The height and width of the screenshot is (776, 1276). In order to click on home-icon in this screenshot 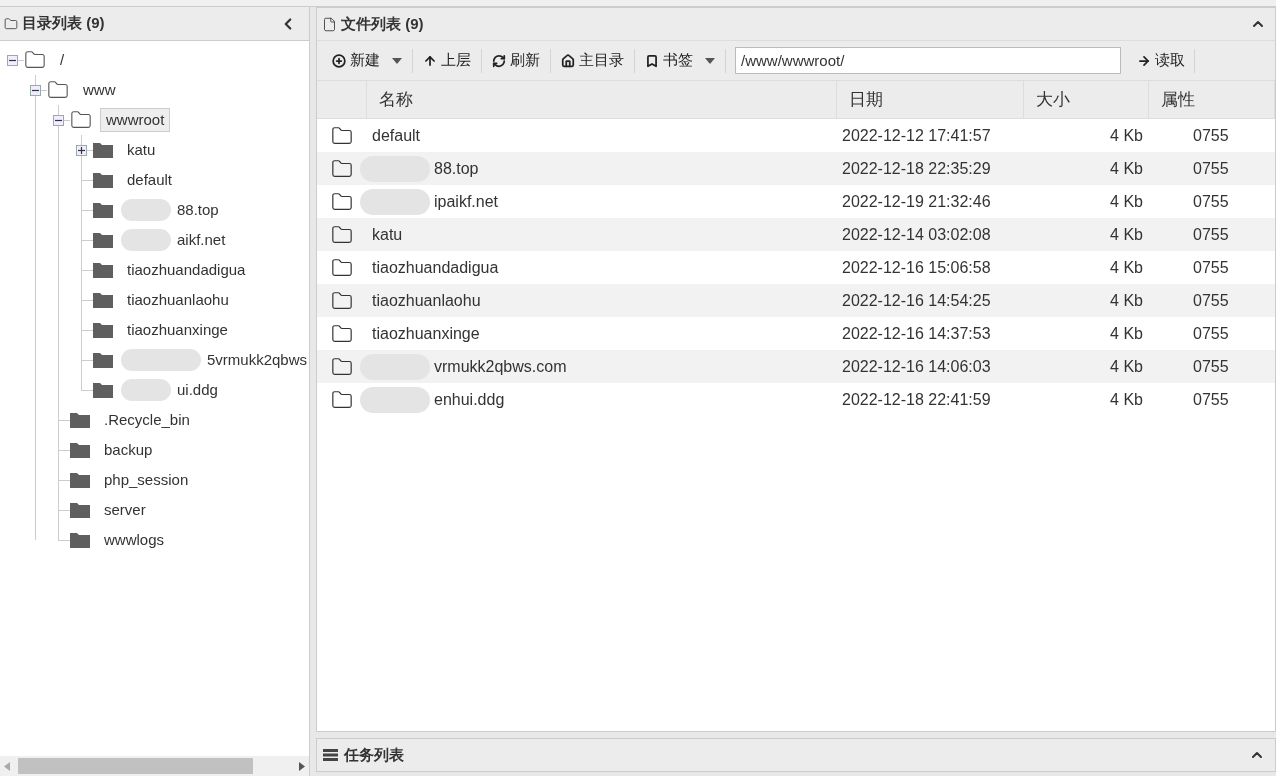, I will do `click(568, 60)`.